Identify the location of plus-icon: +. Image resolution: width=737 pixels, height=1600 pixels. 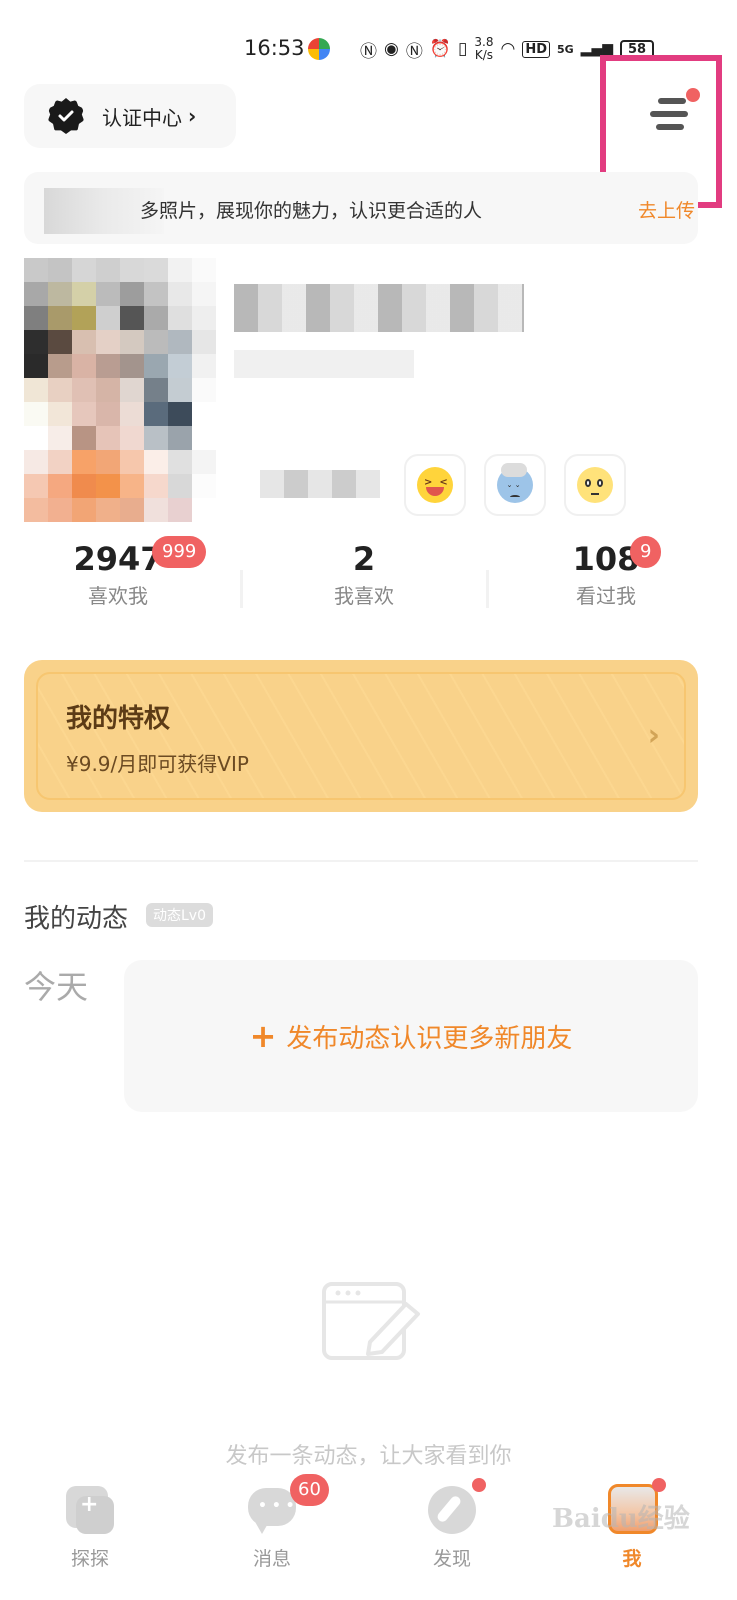
(263, 1036).